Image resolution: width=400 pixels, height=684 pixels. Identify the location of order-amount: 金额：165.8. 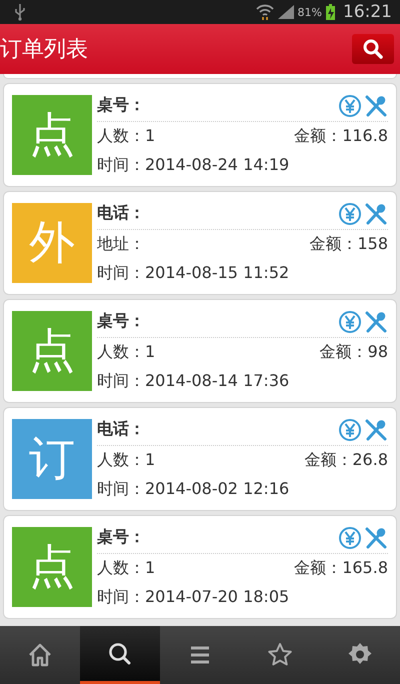
(341, 568).